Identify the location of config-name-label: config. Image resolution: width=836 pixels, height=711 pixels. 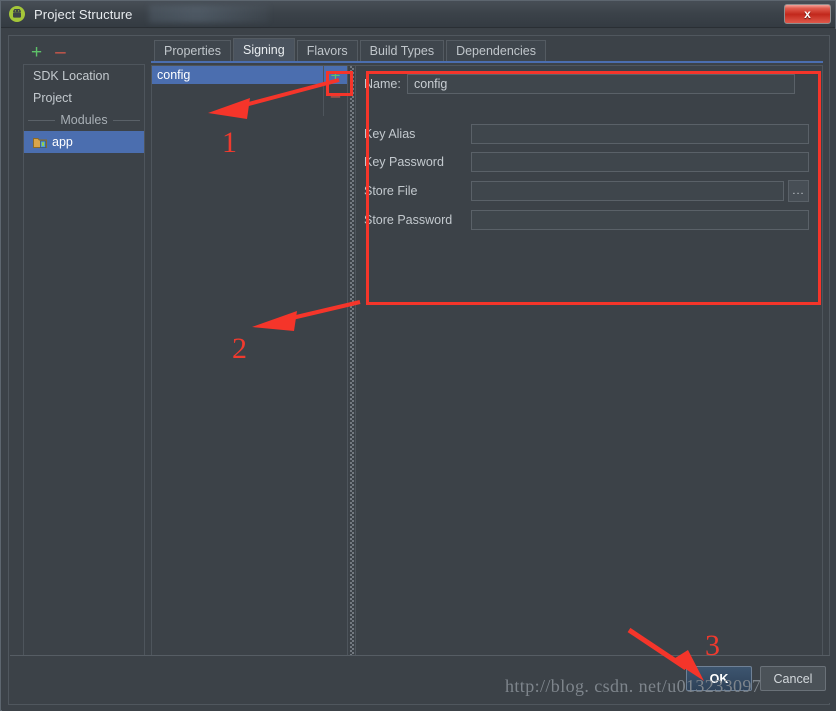
(174, 75).